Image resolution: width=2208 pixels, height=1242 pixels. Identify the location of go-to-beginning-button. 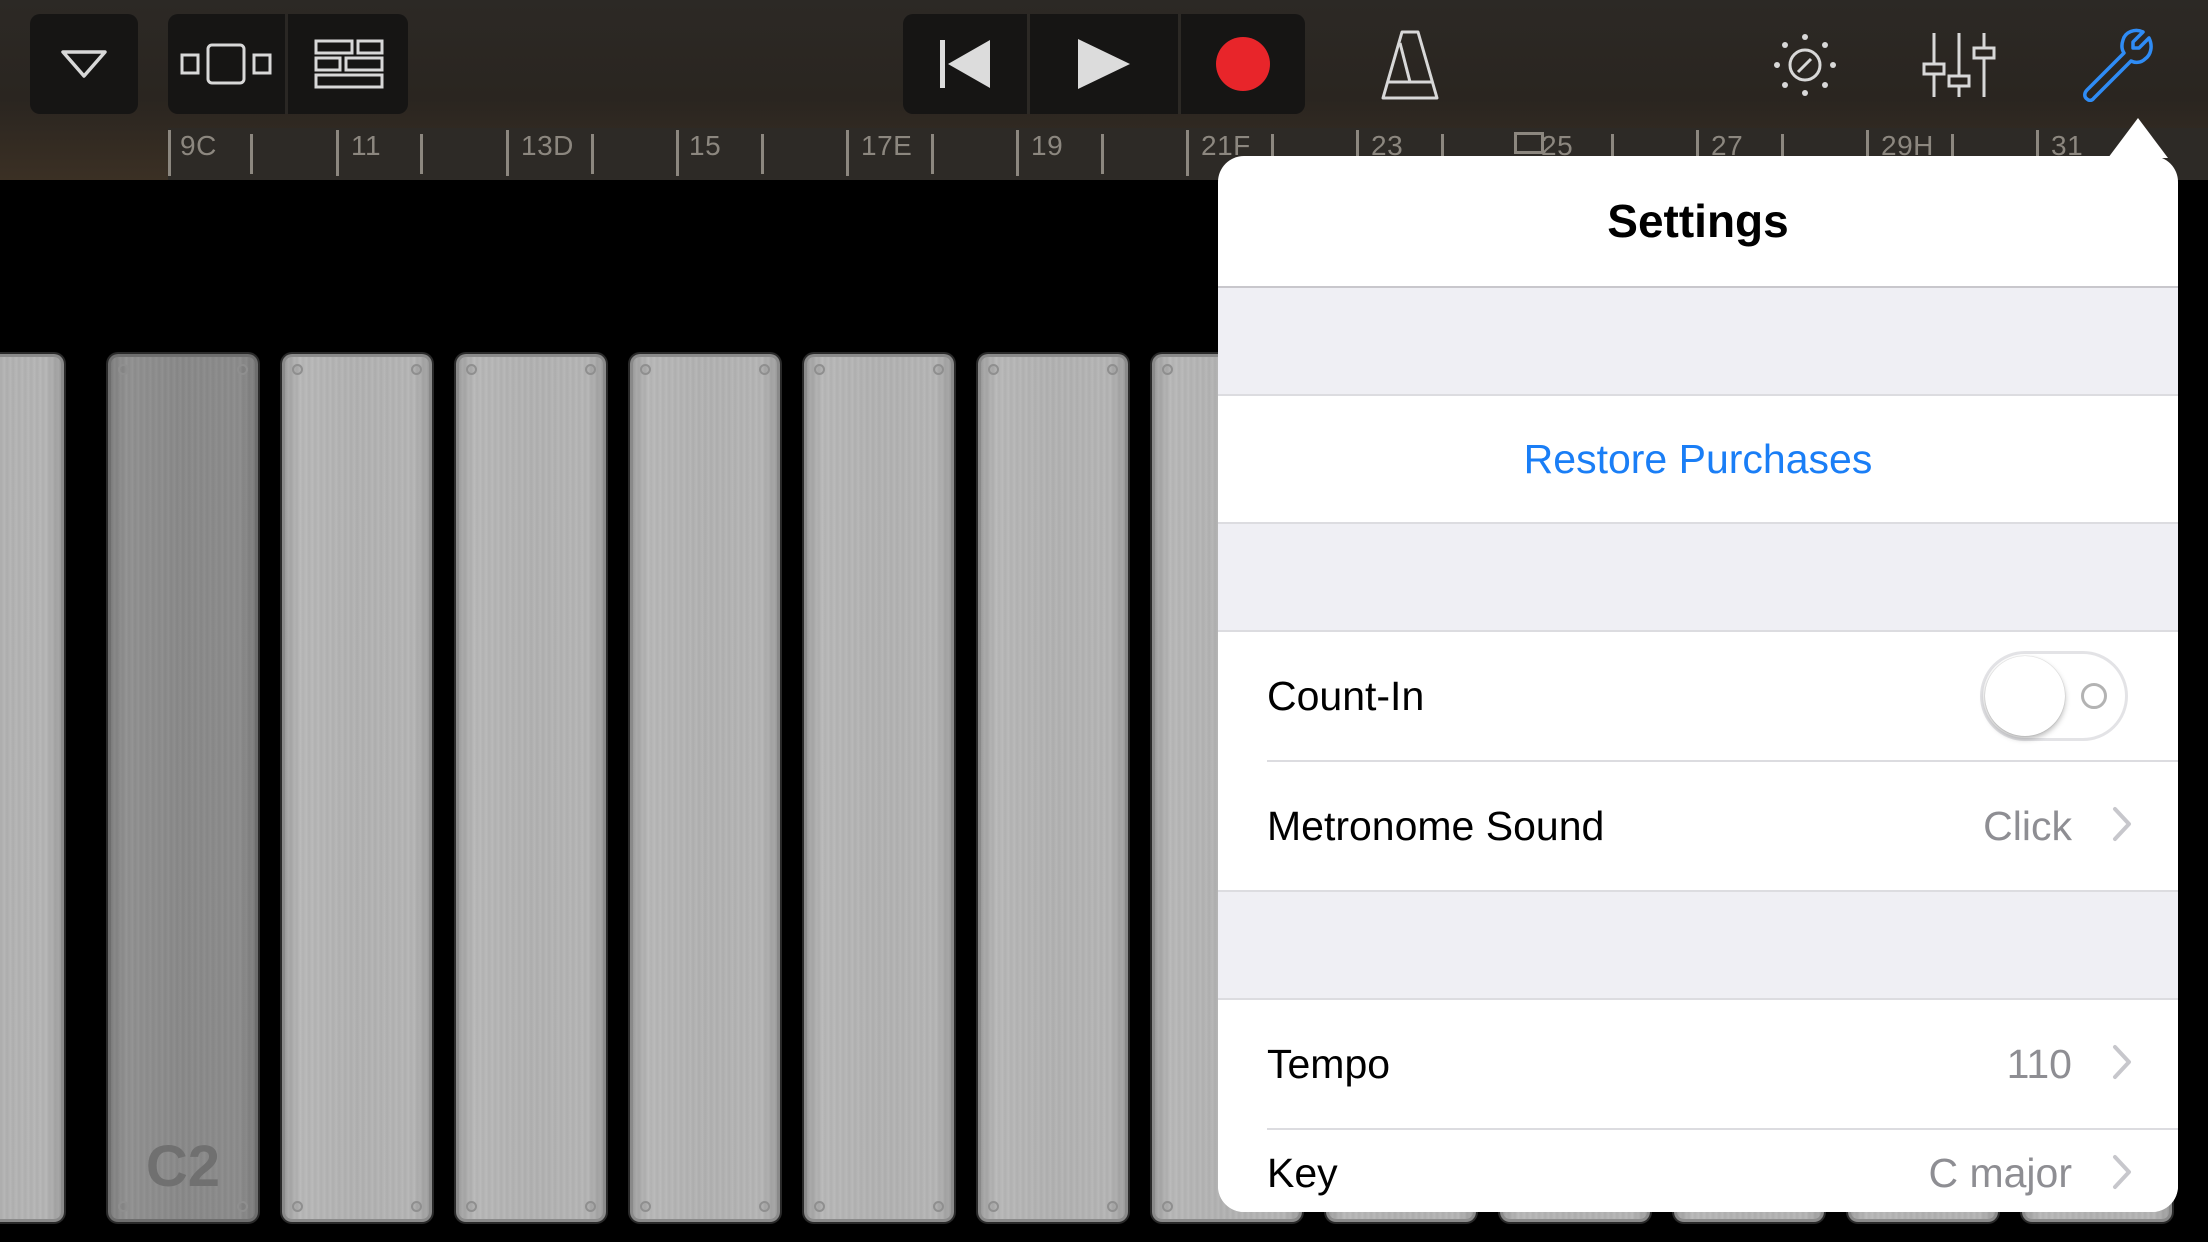
(965, 64).